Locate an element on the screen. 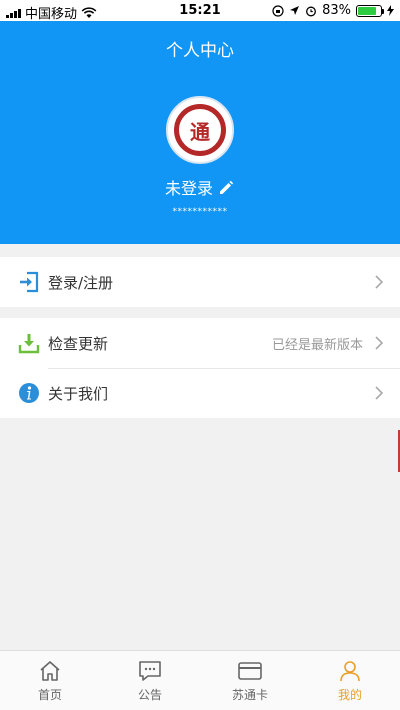 The image size is (400, 710). user-name: 未登录 is located at coordinates (188, 188).